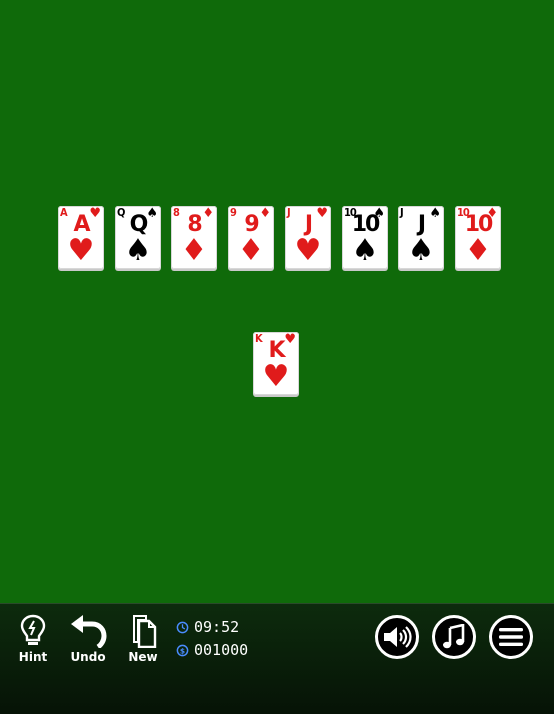  Describe the element at coordinates (33, 629) in the screenshot. I see `lightbulb-icon` at that location.